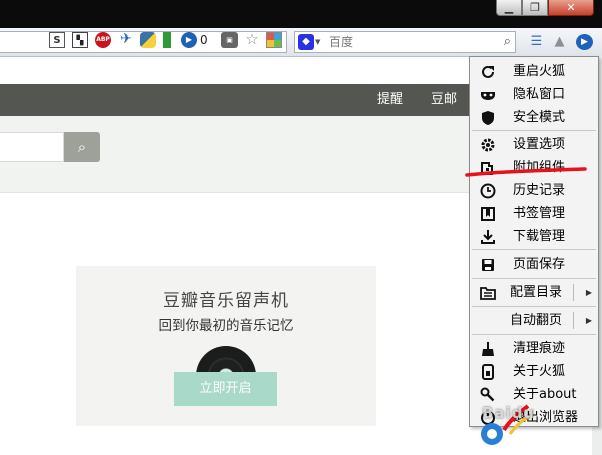 This screenshot has width=602, height=455. I want to click on private-window-icon, so click(488, 96).